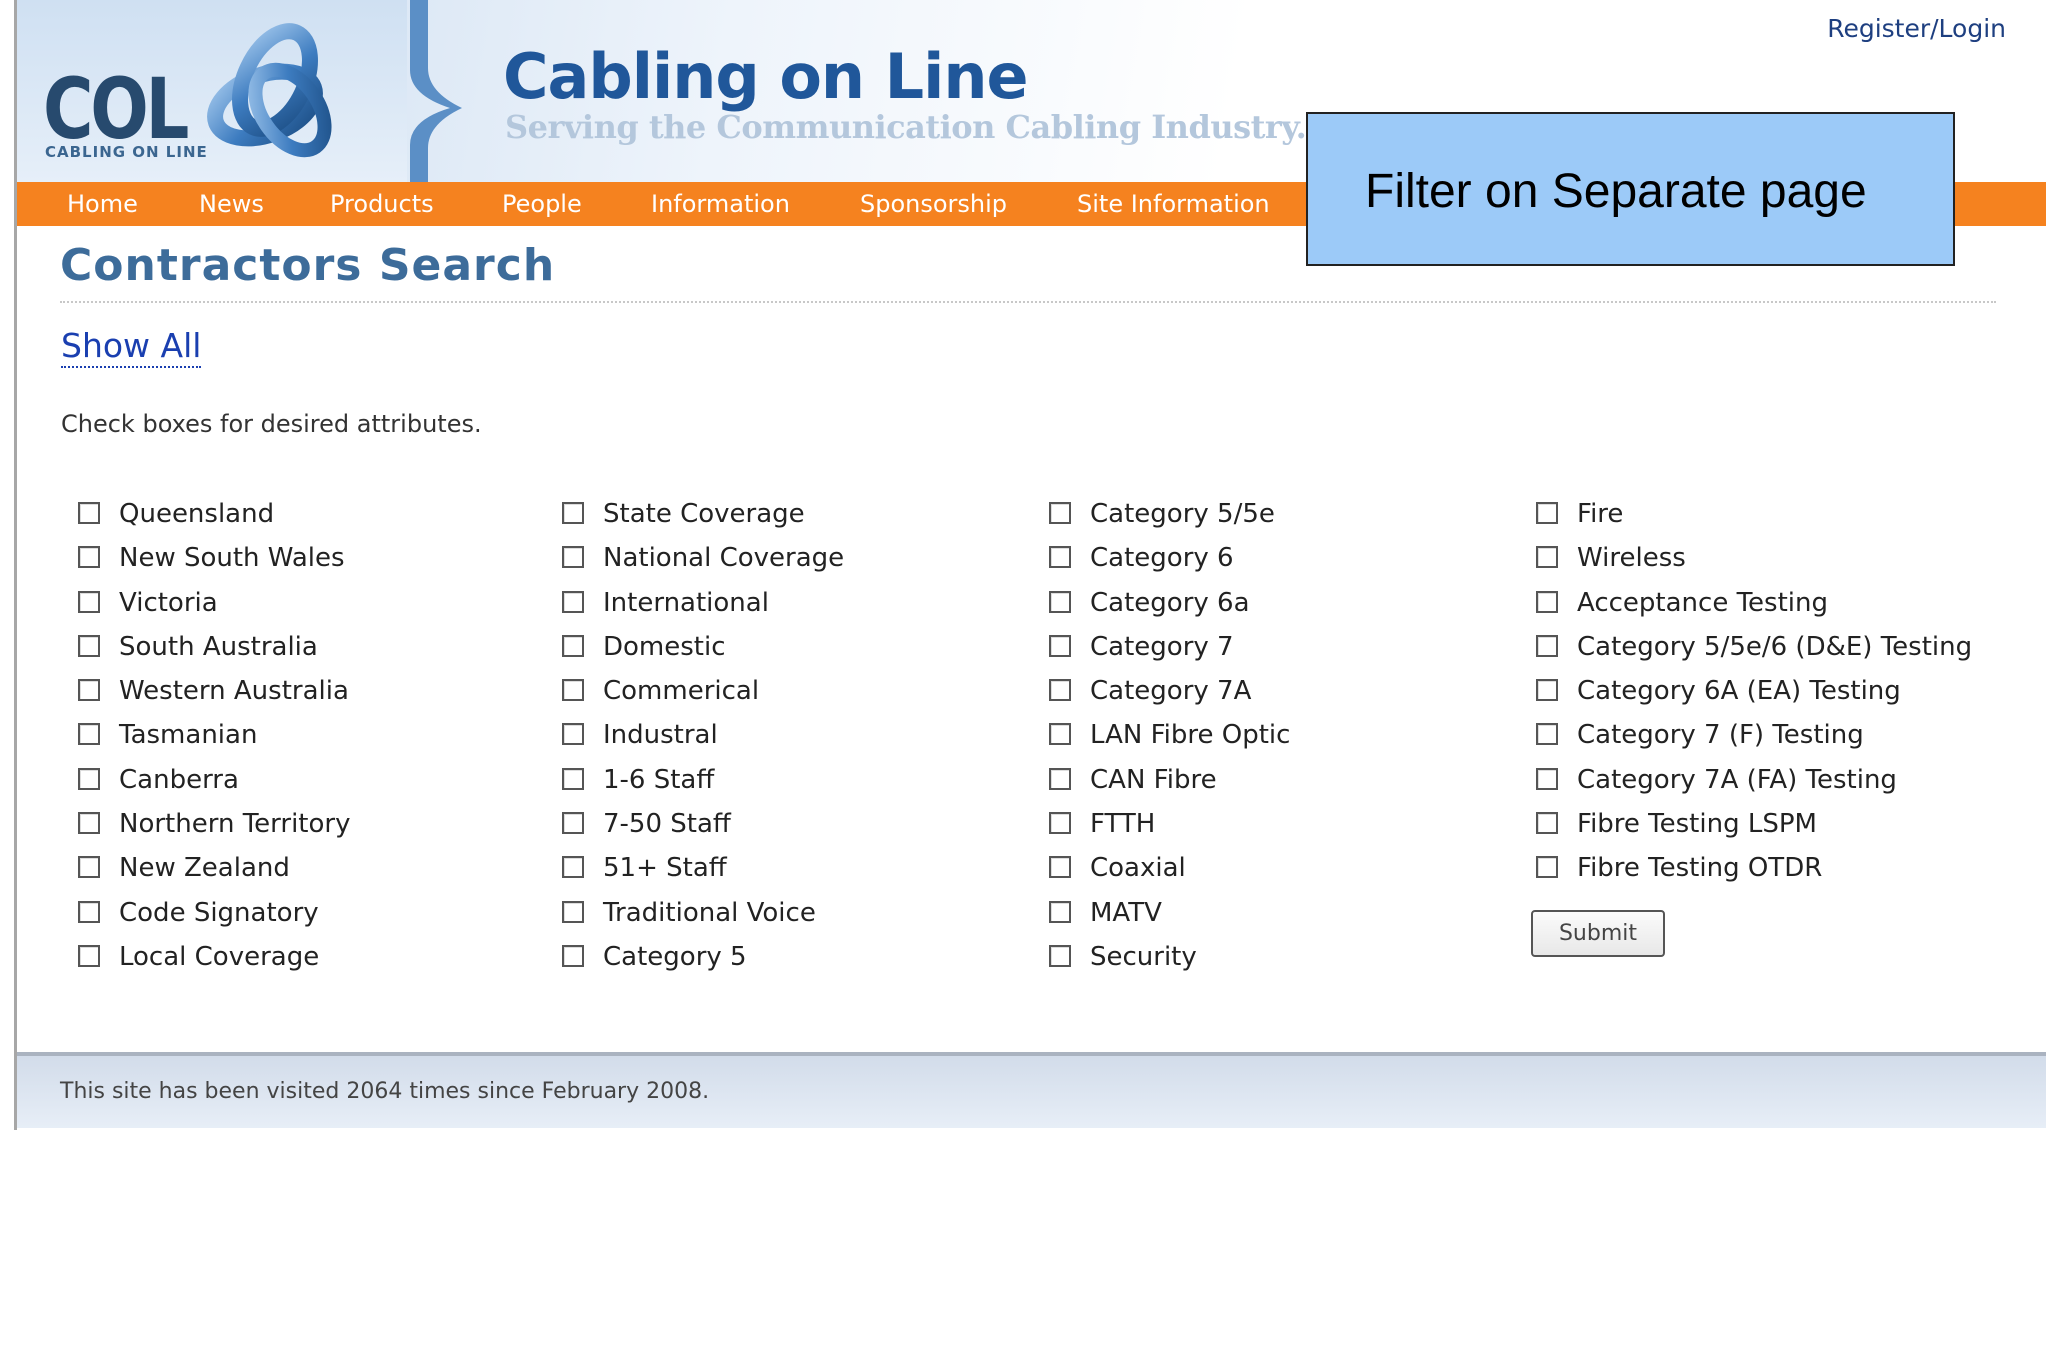 This screenshot has height=1365, width=2048. What do you see at coordinates (168, 602) in the screenshot?
I see `attribute-label: Victoria` at bounding box center [168, 602].